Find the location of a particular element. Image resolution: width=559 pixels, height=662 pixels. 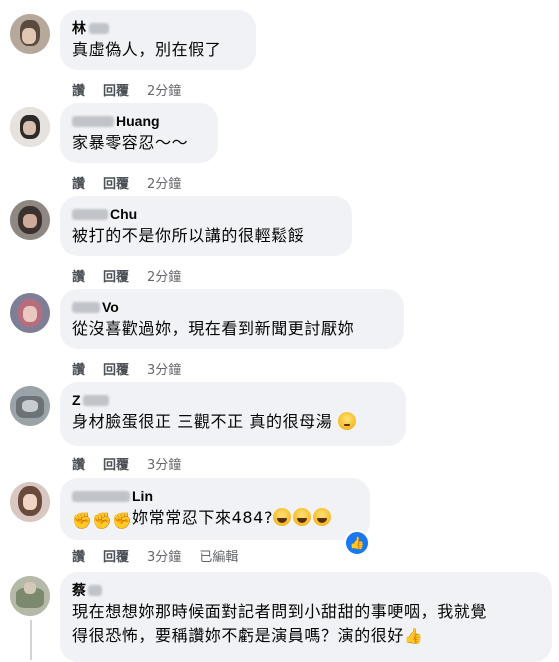

comment-text: 真虛偽人，別在假了 is located at coordinates (147, 49).